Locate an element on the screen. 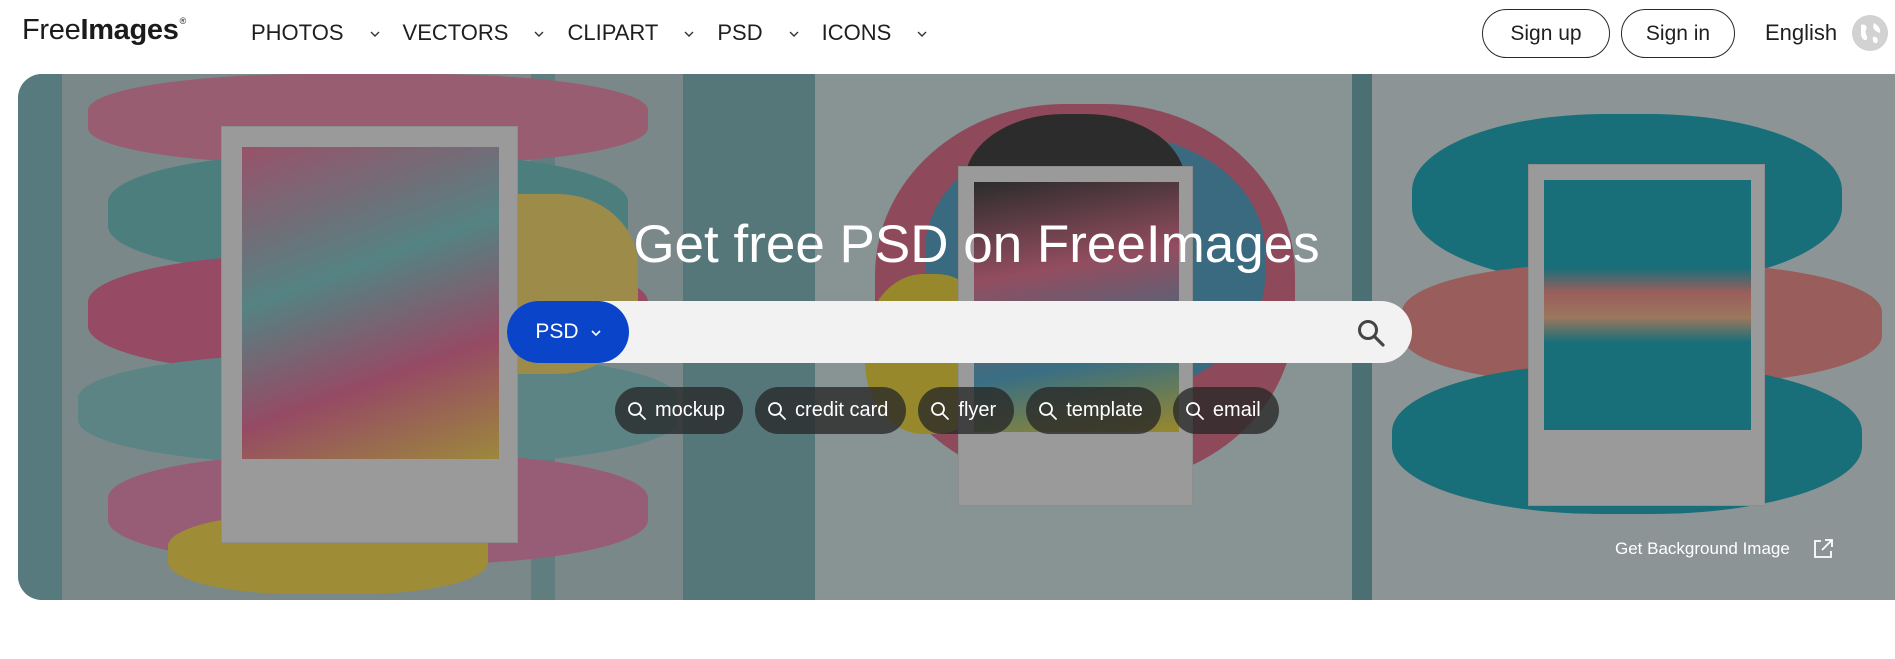 The image size is (1895, 659). tag-label: template is located at coordinates (1104, 410).